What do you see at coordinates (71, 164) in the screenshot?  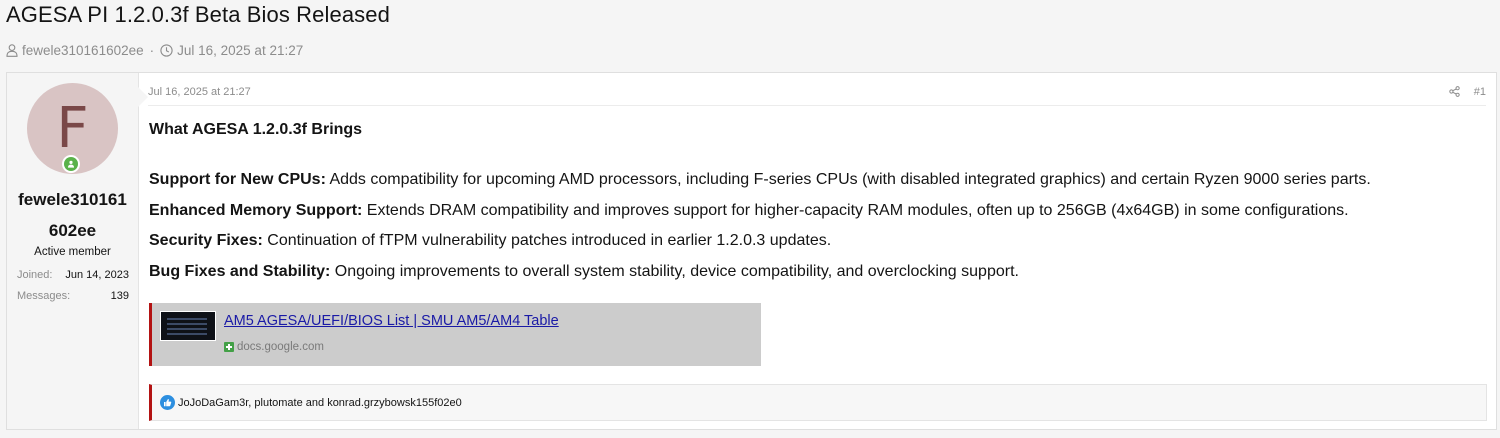 I see `online-indicator-icon` at bounding box center [71, 164].